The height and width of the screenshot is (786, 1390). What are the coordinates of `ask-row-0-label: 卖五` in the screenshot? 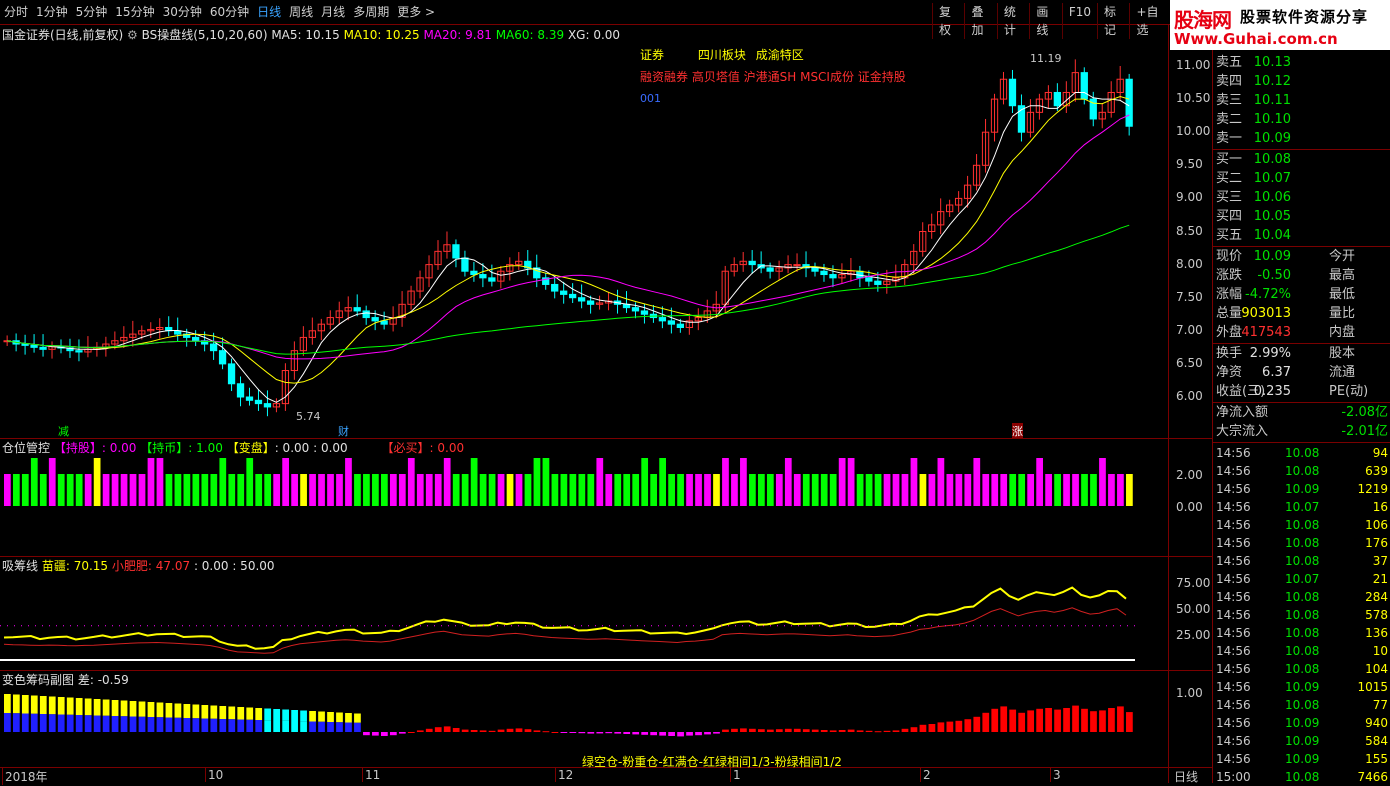 It's located at (1229, 62).